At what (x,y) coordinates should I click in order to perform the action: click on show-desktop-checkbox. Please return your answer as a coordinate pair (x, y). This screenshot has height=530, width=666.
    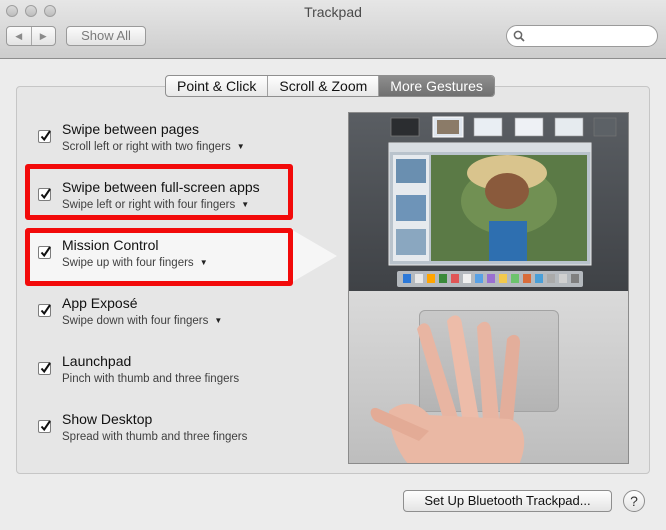
    Looking at the image, I should click on (44, 426).